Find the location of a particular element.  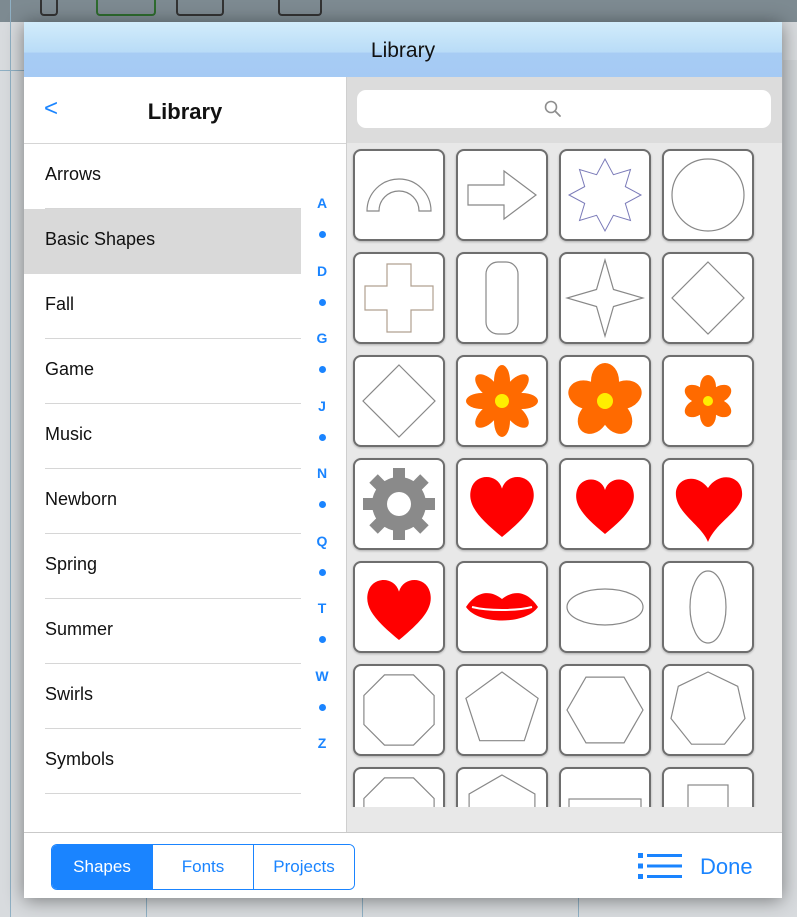

heptagon-icon is located at coordinates (708, 708).